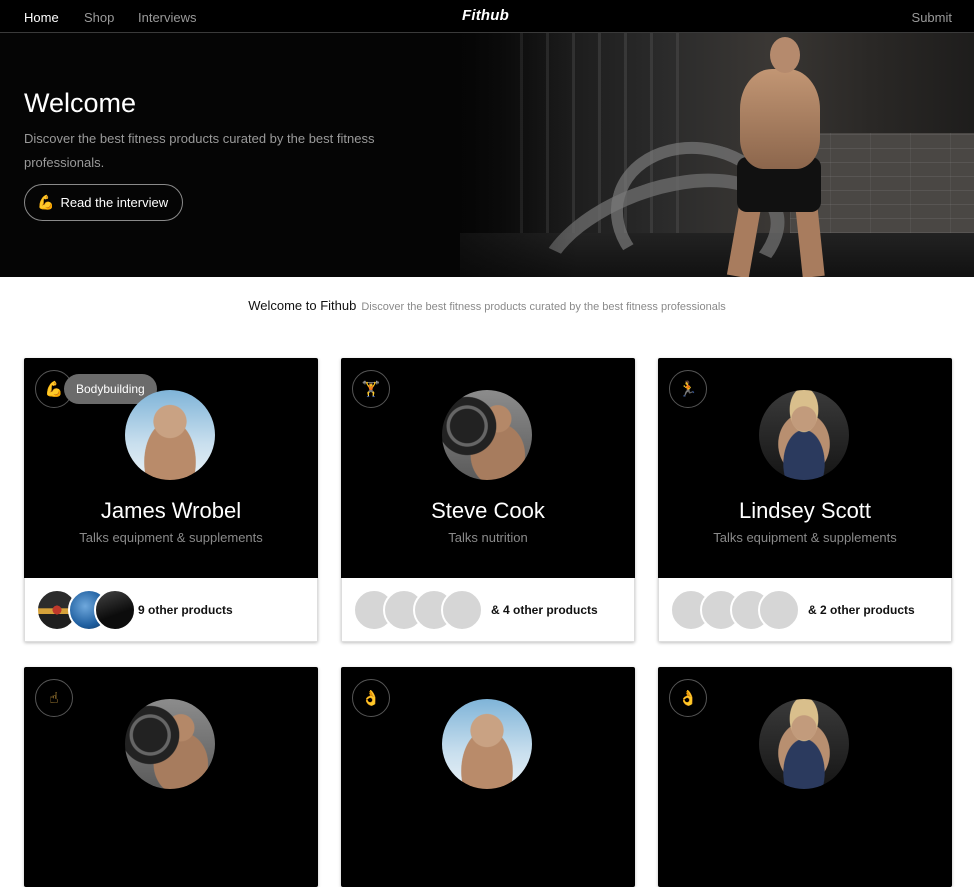 This screenshot has height=887, width=974. I want to click on hero-title: Welcome, so click(80, 103).